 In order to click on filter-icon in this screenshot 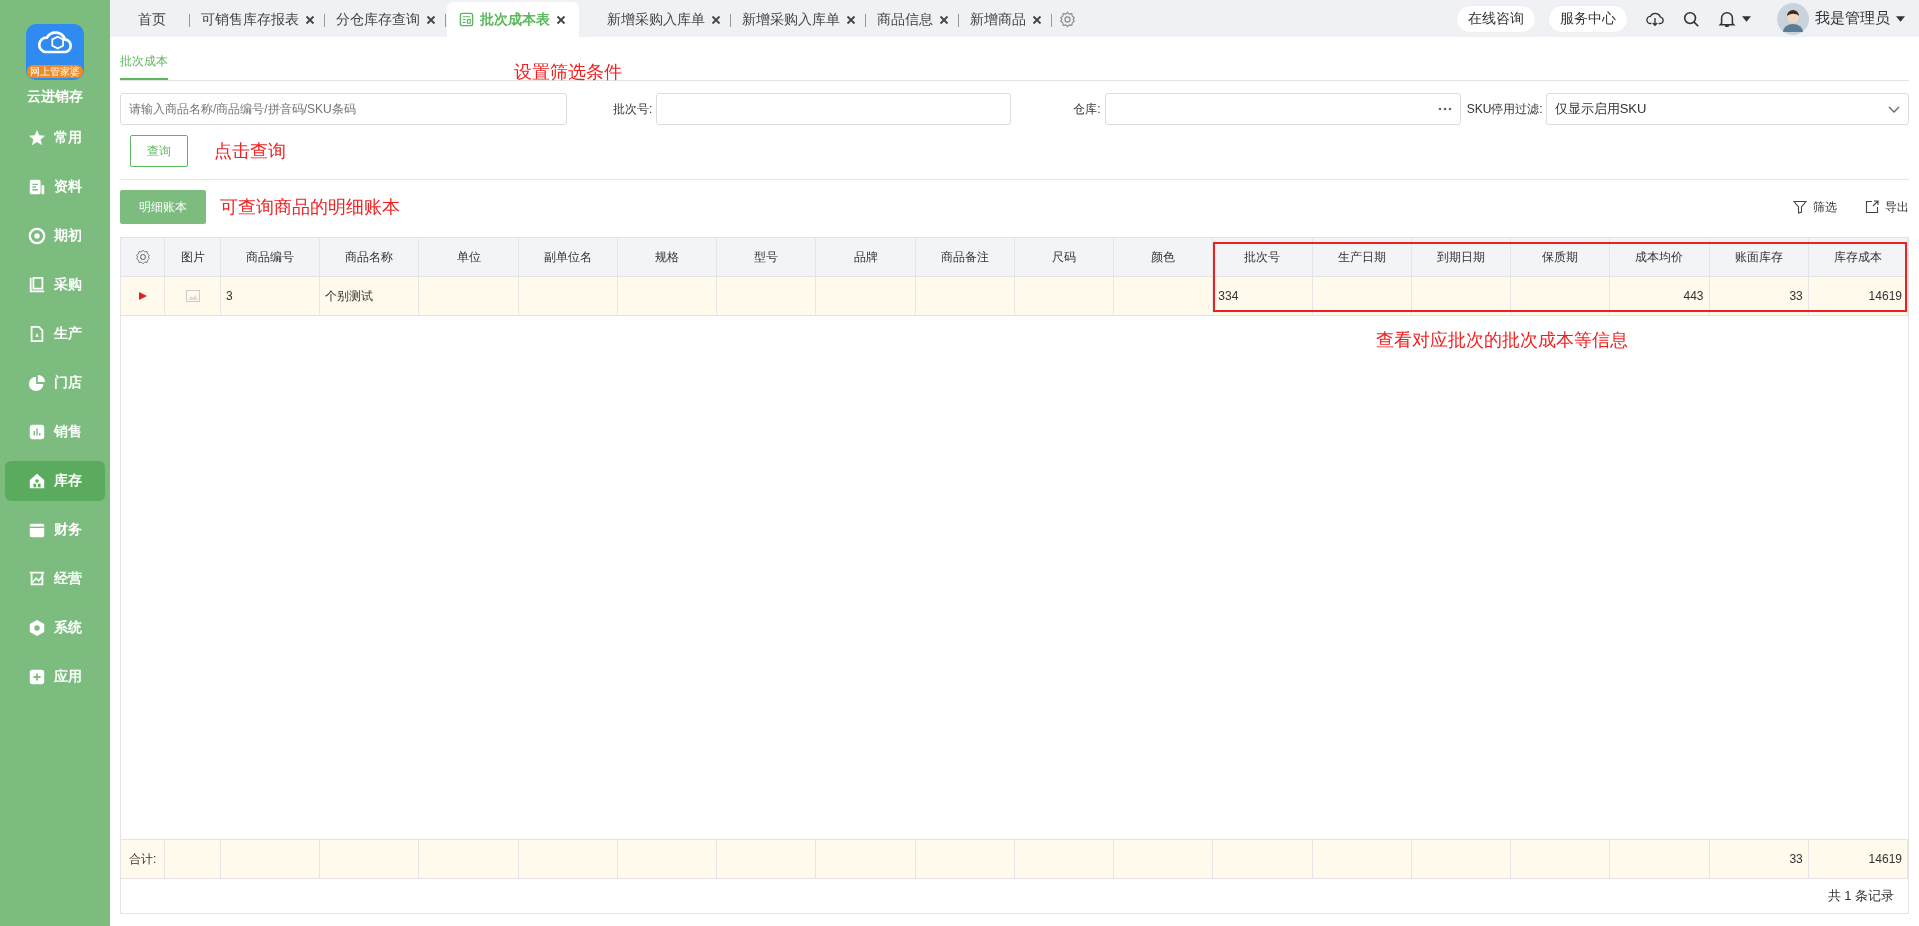, I will do `click(1800, 207)`.